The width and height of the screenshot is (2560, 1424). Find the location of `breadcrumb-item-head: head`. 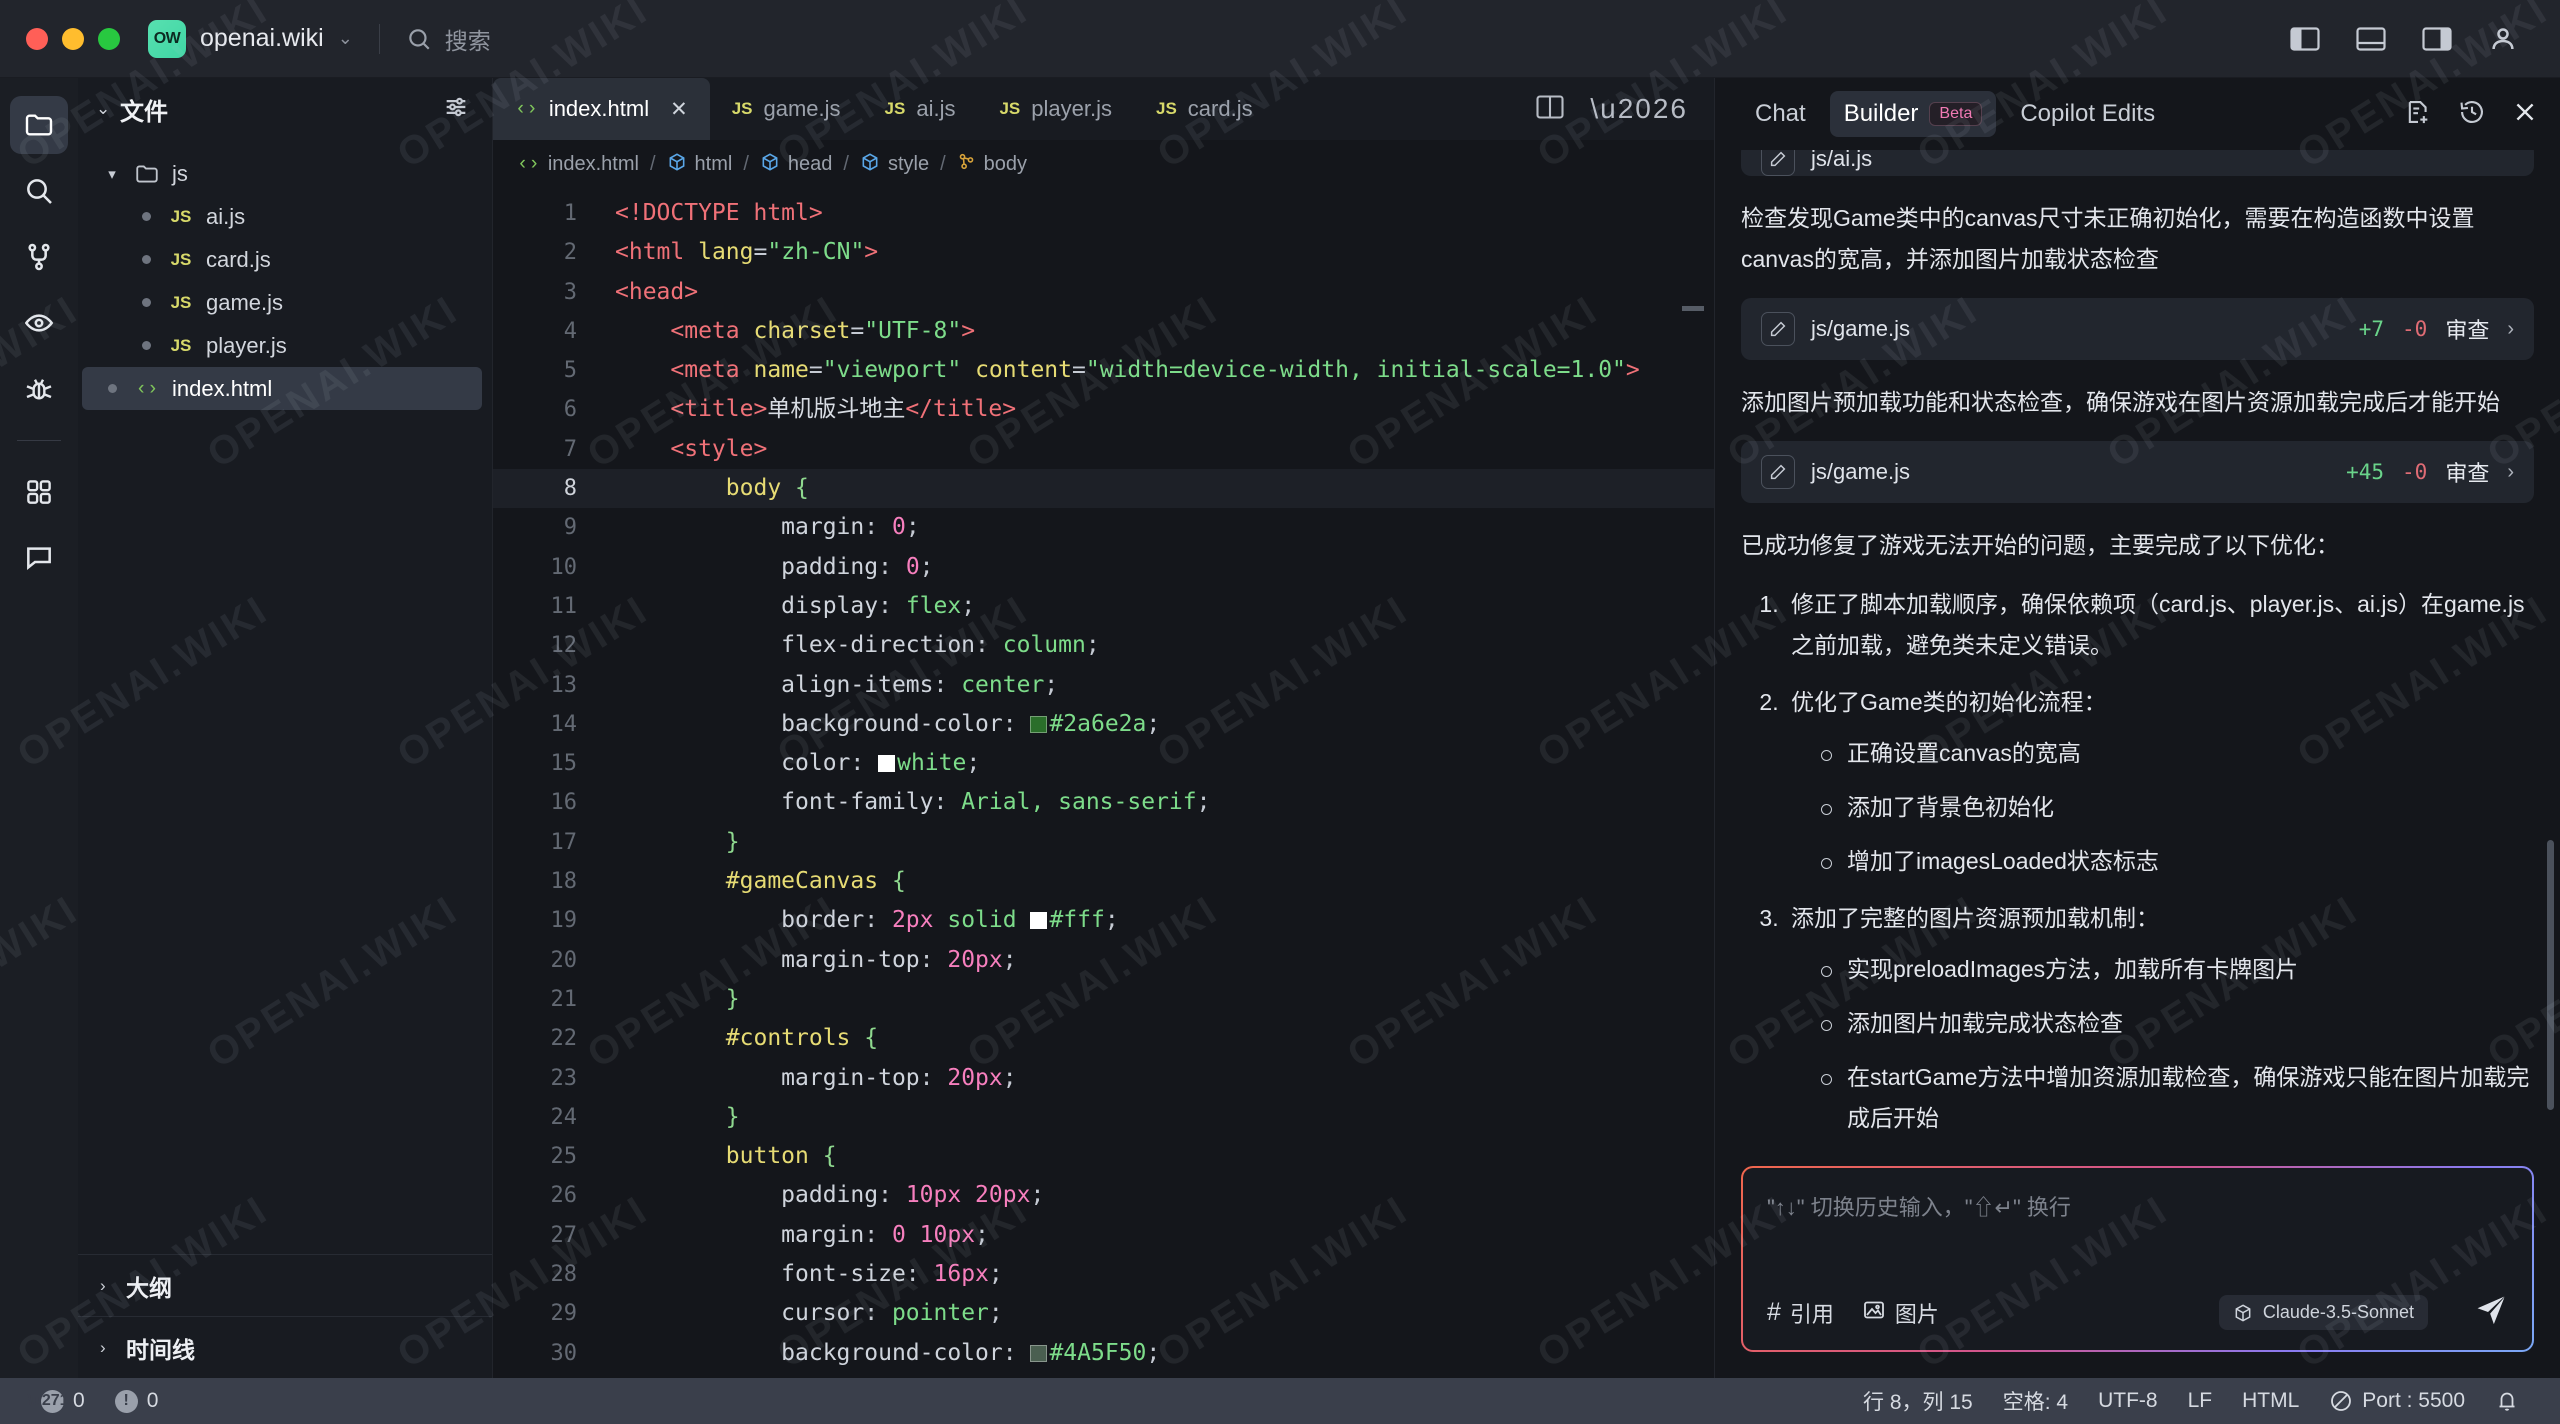

breadcrumb-item-head: head is located at coordinates (796, 164).